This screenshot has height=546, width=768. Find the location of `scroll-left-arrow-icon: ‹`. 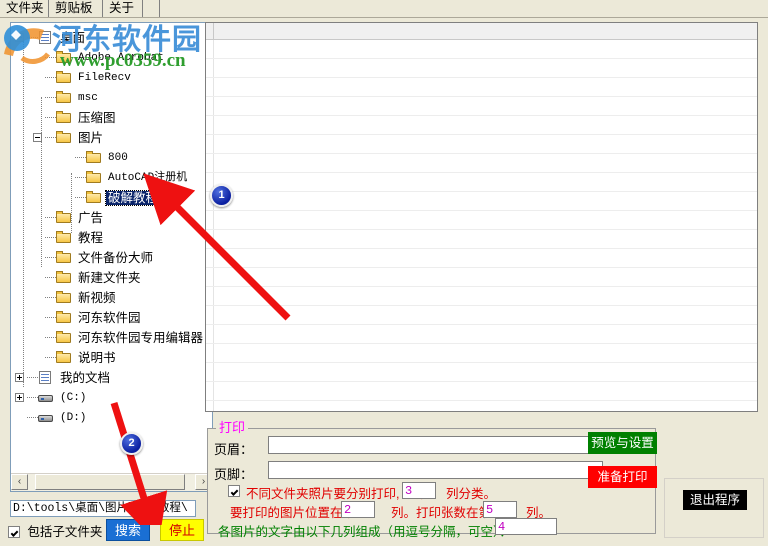

scroll-left-arrow-icon: ‹ is located at coordinates (19, 482).